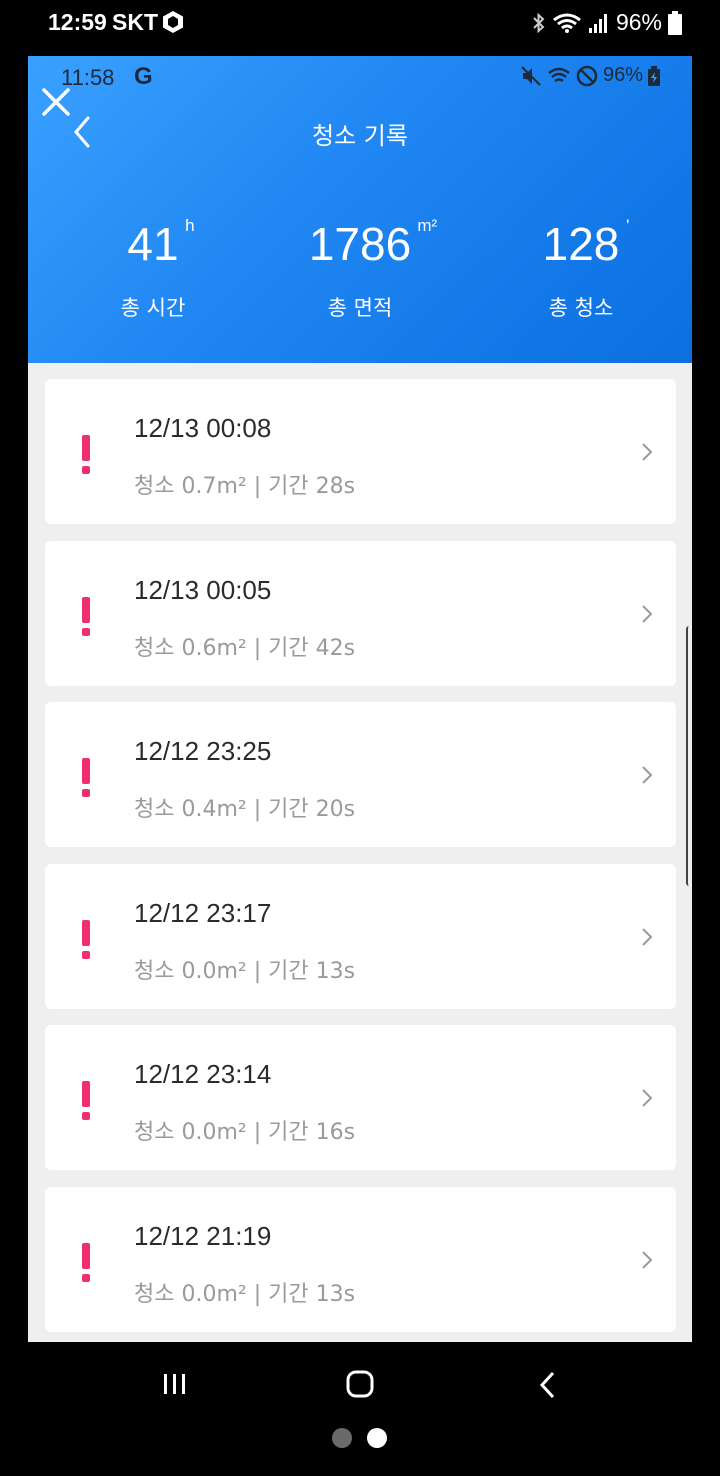 This screenshot has width=720, height=1476. Describe the element at coordinates (654, 75) in the screenshot. I see `charging-battery-icon` at that location.